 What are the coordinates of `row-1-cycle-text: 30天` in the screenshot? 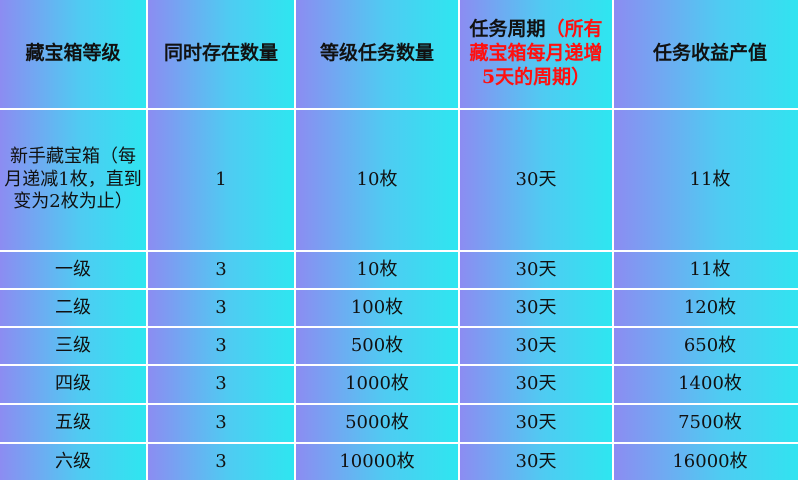 It's located at (536, 269).